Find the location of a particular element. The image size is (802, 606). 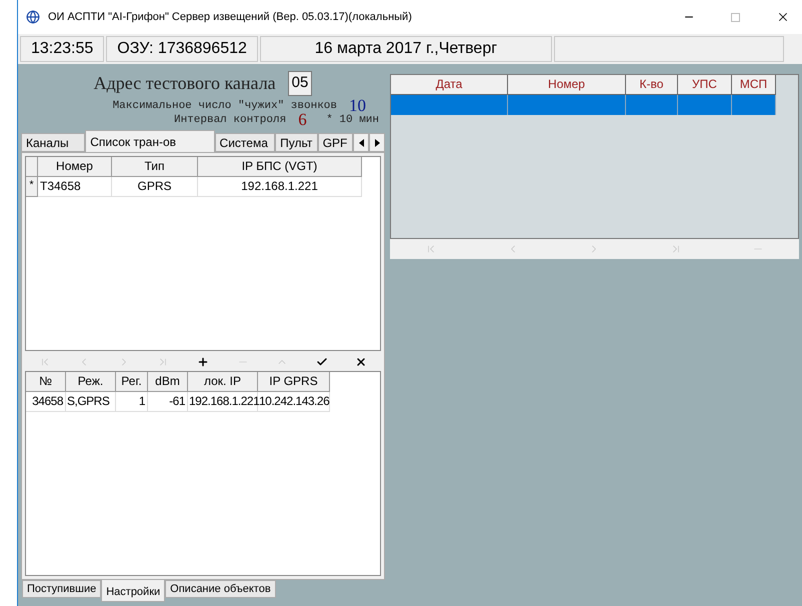

column-header: Тип is located at coordinates (155, 167).